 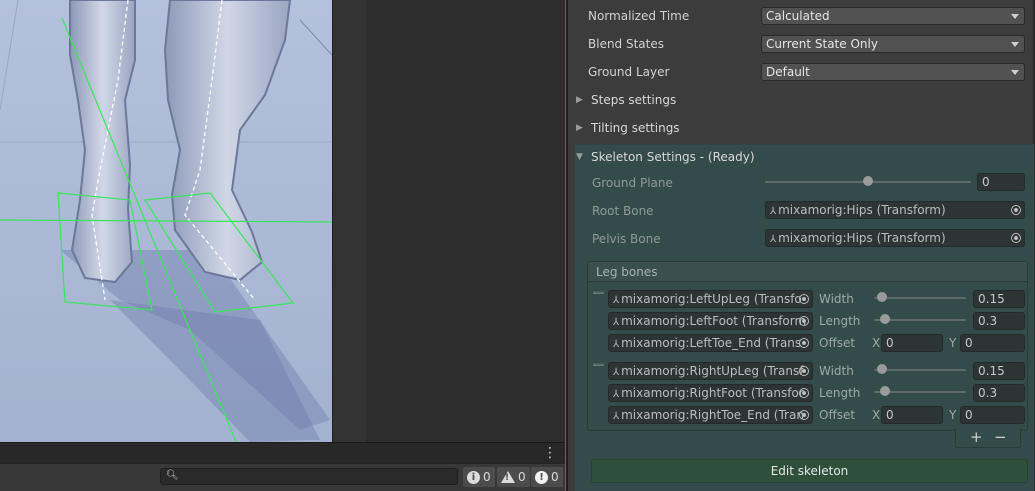 I want to click on leg-foot-value: mixamorig:RightFoot (Transfor, so click(x=712, y=393).